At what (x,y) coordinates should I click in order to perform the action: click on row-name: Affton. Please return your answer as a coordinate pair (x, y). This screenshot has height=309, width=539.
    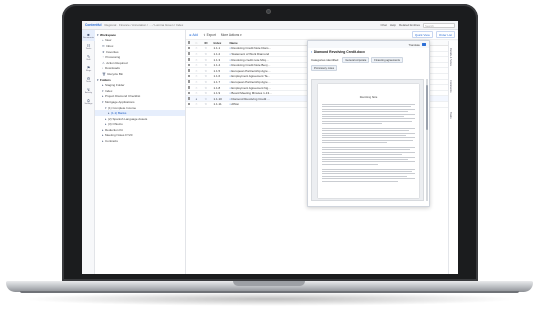
    Looking at the image, I should click on (235, 104).